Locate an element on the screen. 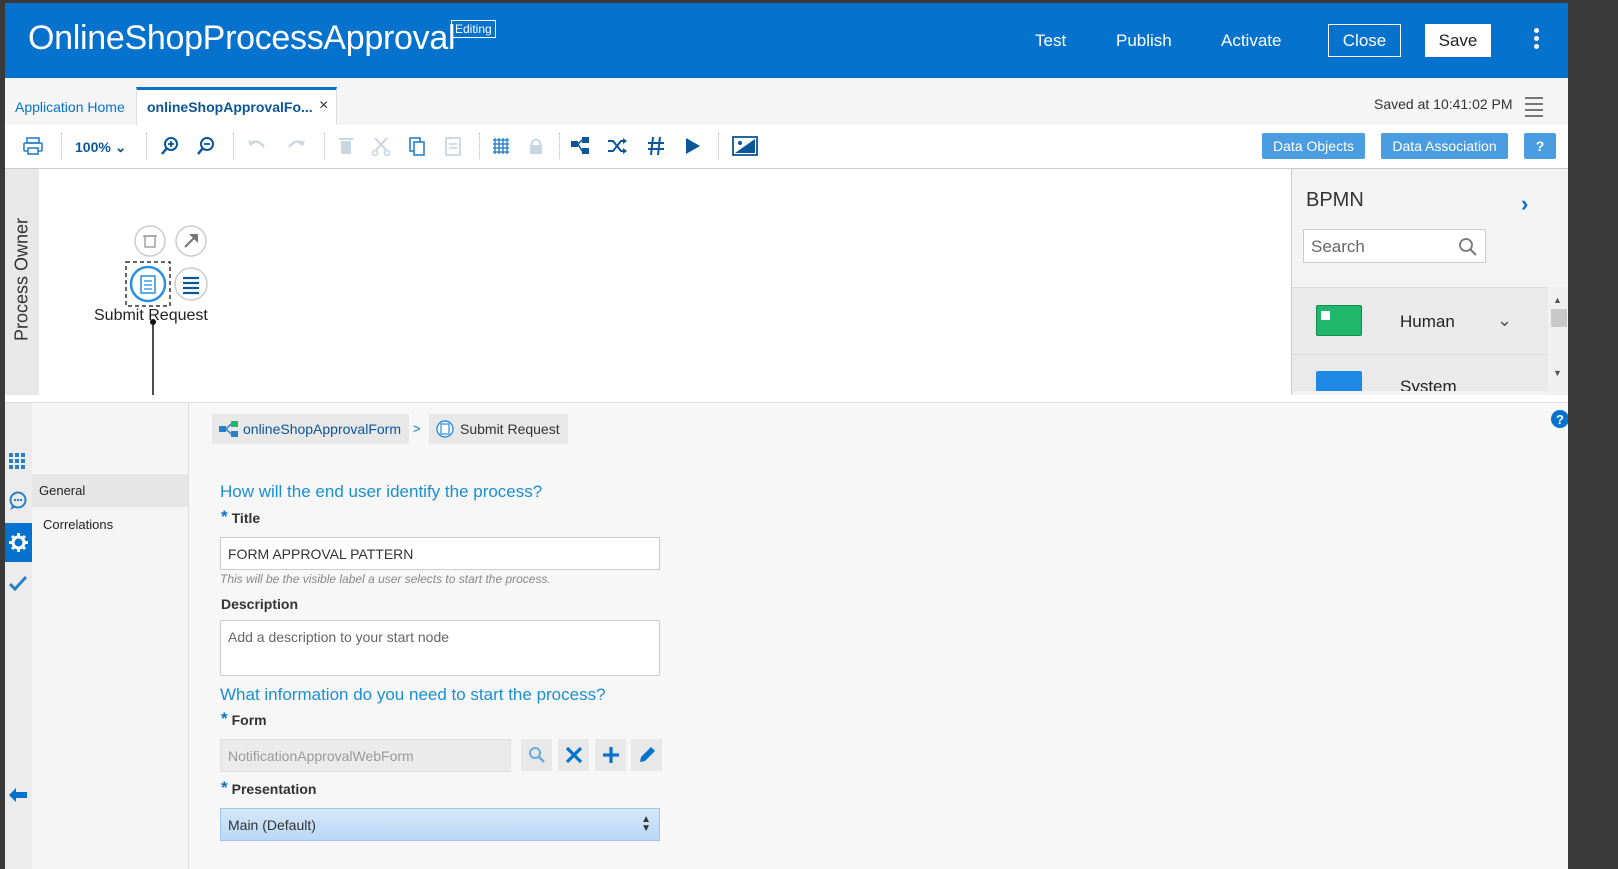  editing-badge: Editing is located at coordinates (473, 29).